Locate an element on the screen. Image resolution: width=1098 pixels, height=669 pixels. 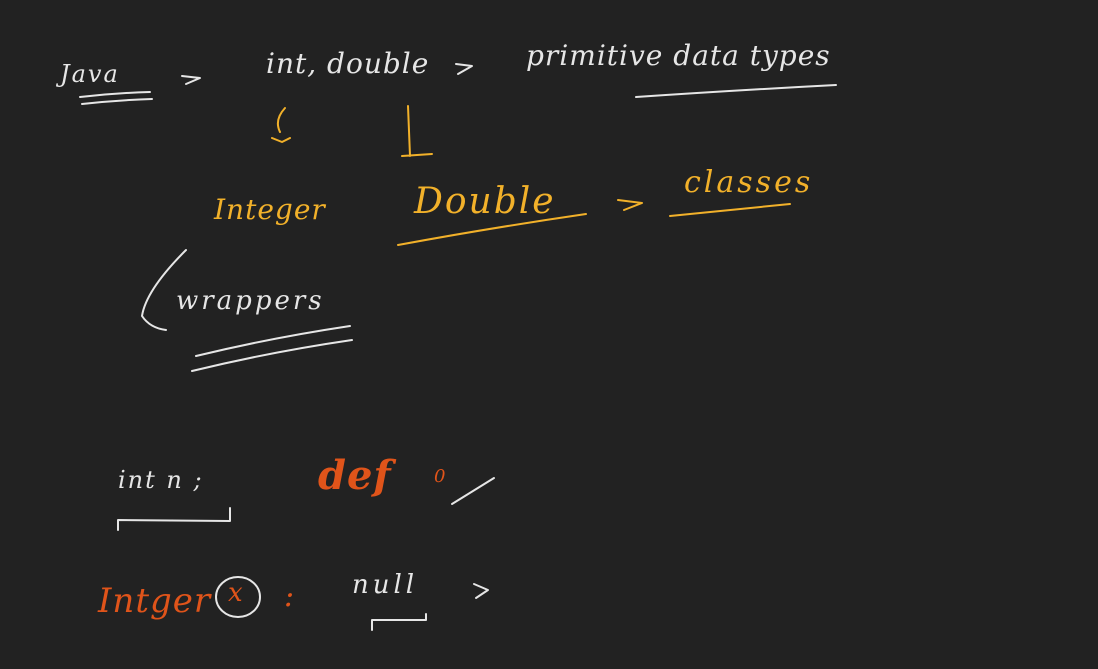
default-label: def is located at coordinates (355, 475).